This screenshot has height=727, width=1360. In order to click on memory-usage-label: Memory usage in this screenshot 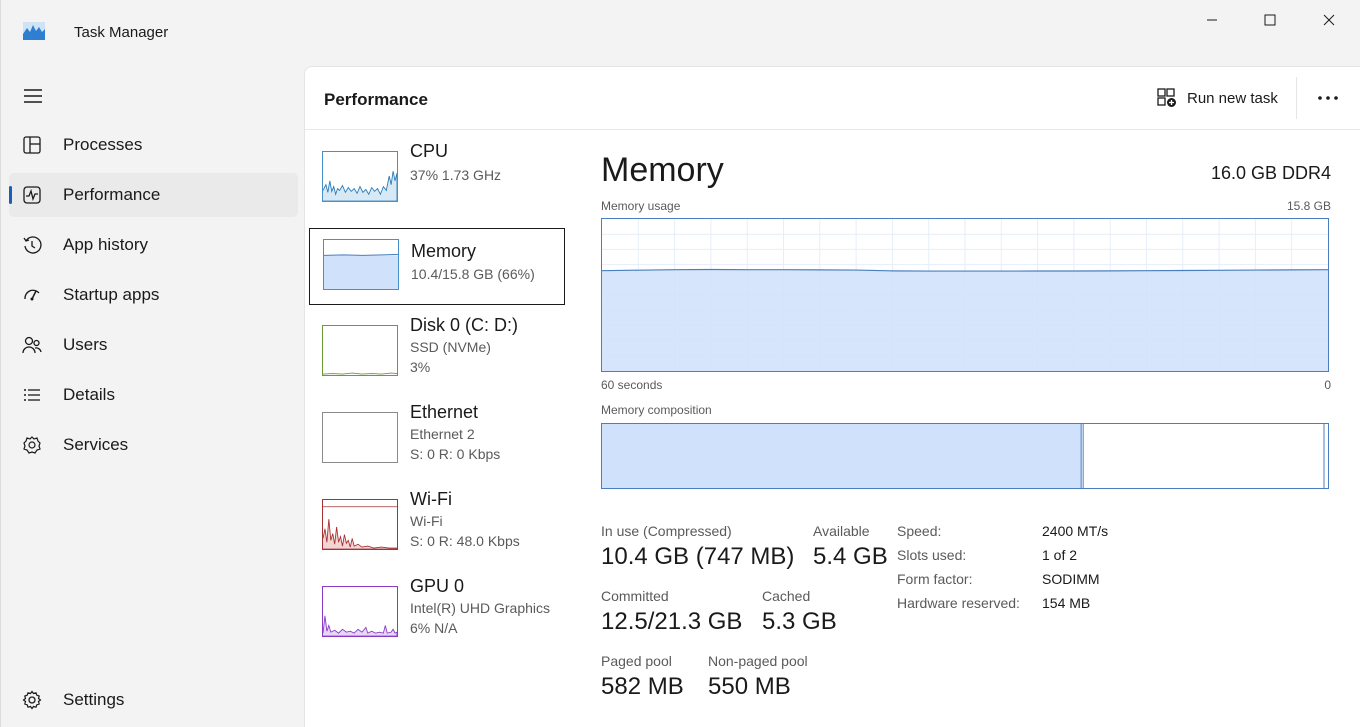, I will do `click(641, 206)`.